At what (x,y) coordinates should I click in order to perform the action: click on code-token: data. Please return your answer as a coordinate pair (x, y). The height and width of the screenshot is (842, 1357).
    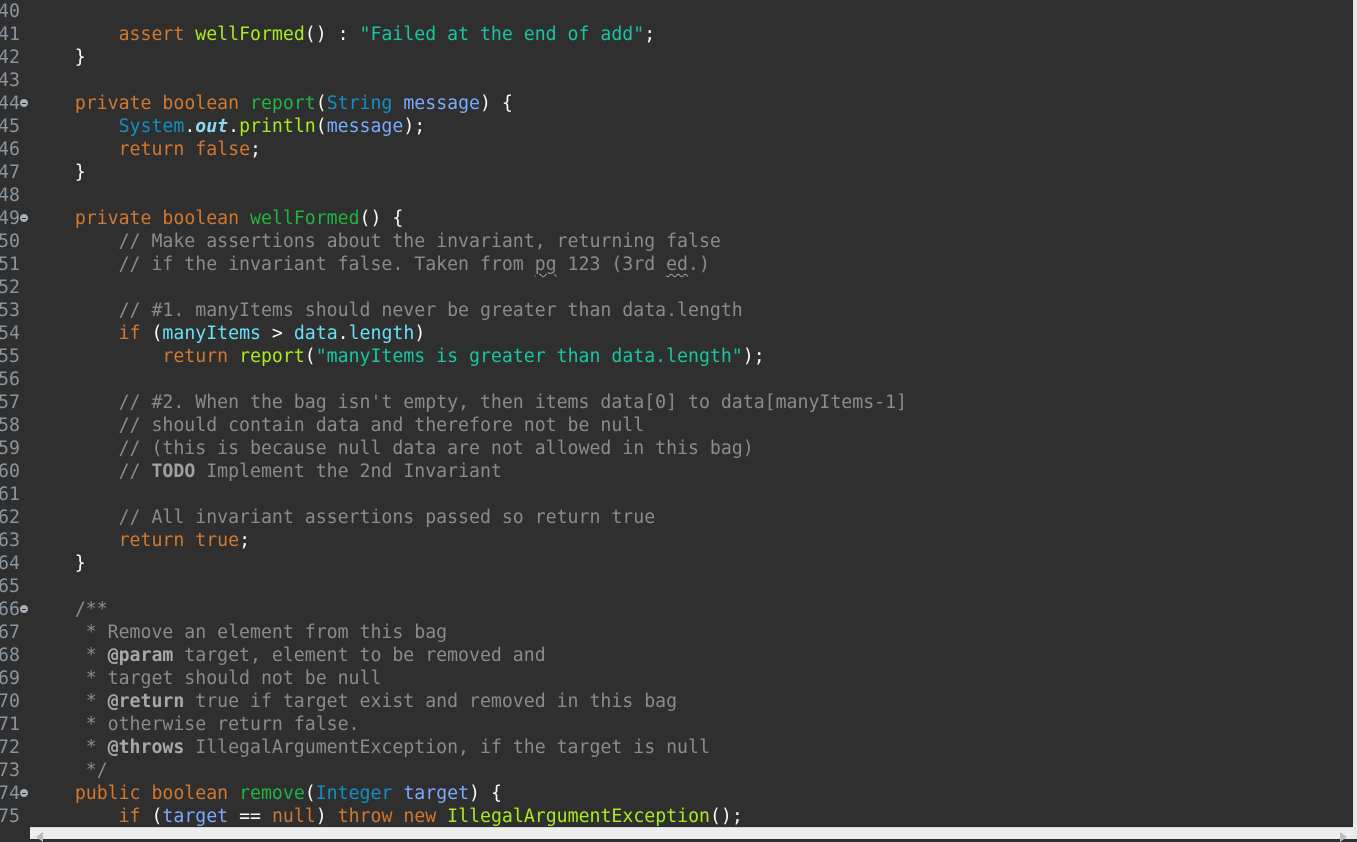
    Looking at the image, I should click on (315, 333).